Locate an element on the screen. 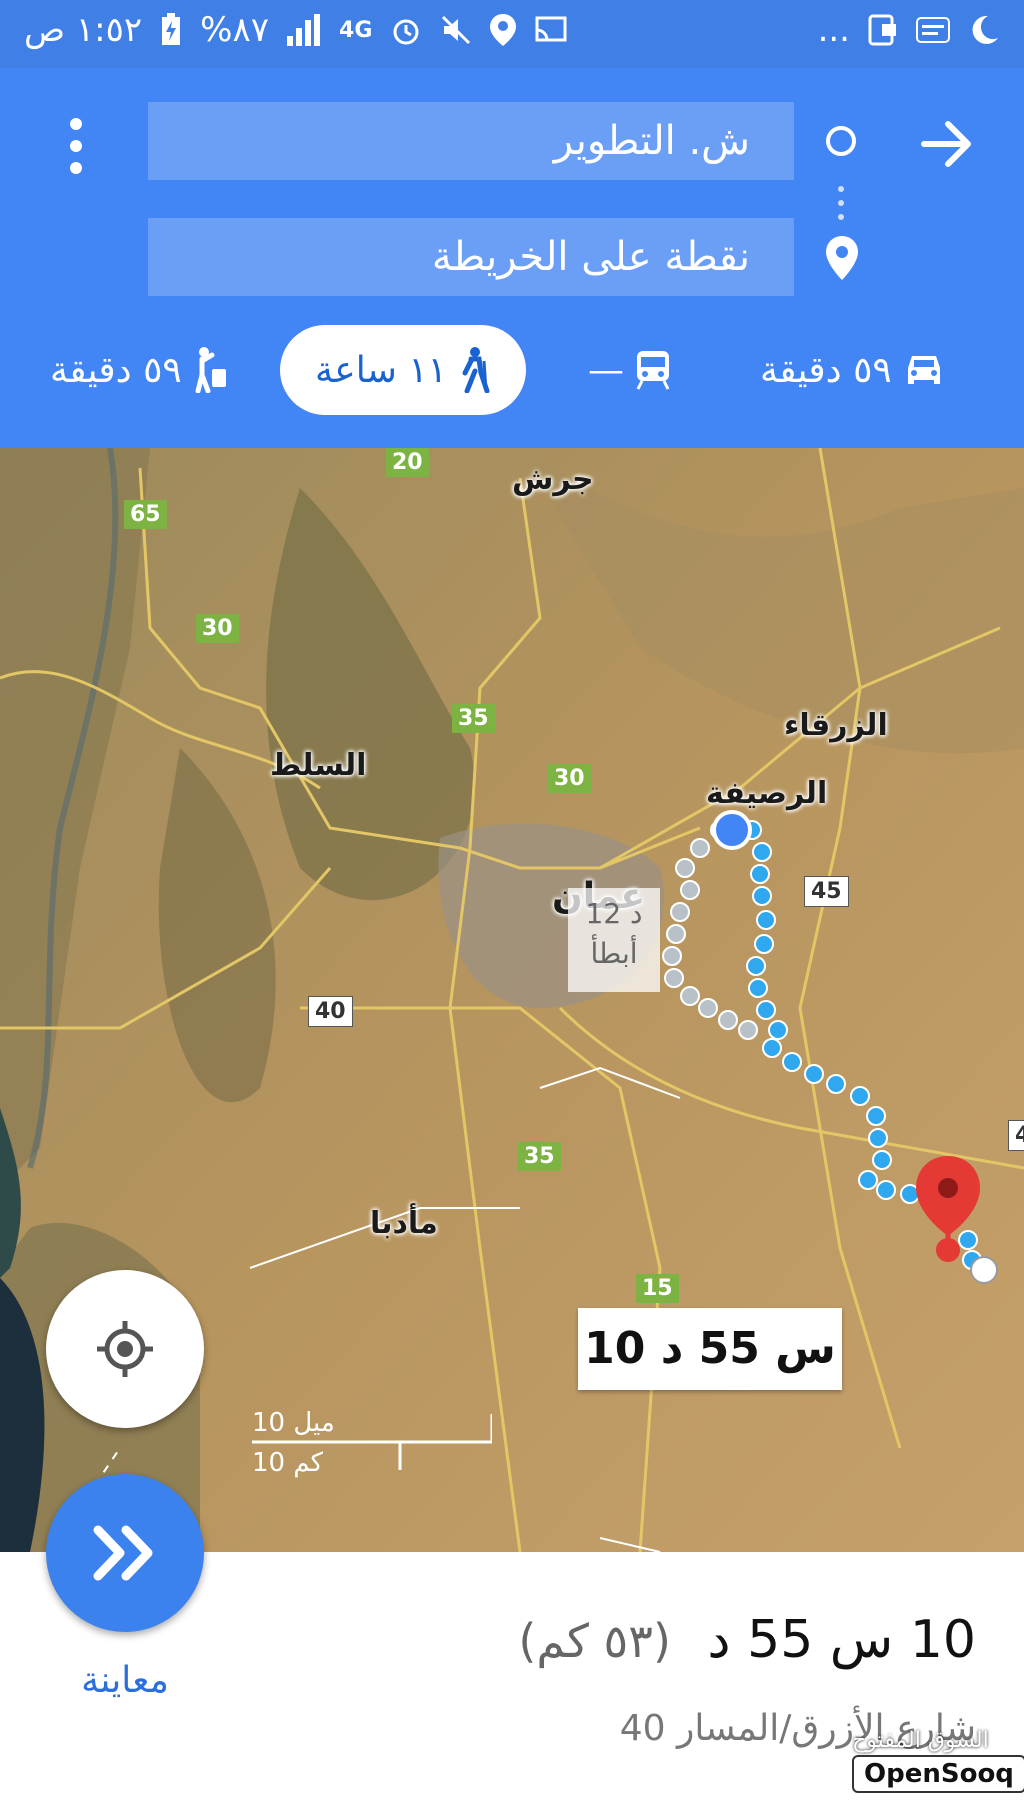 This screenshot has width=1024, height=1820. route-shield: 4 is located at coordinates (1016, 1135).